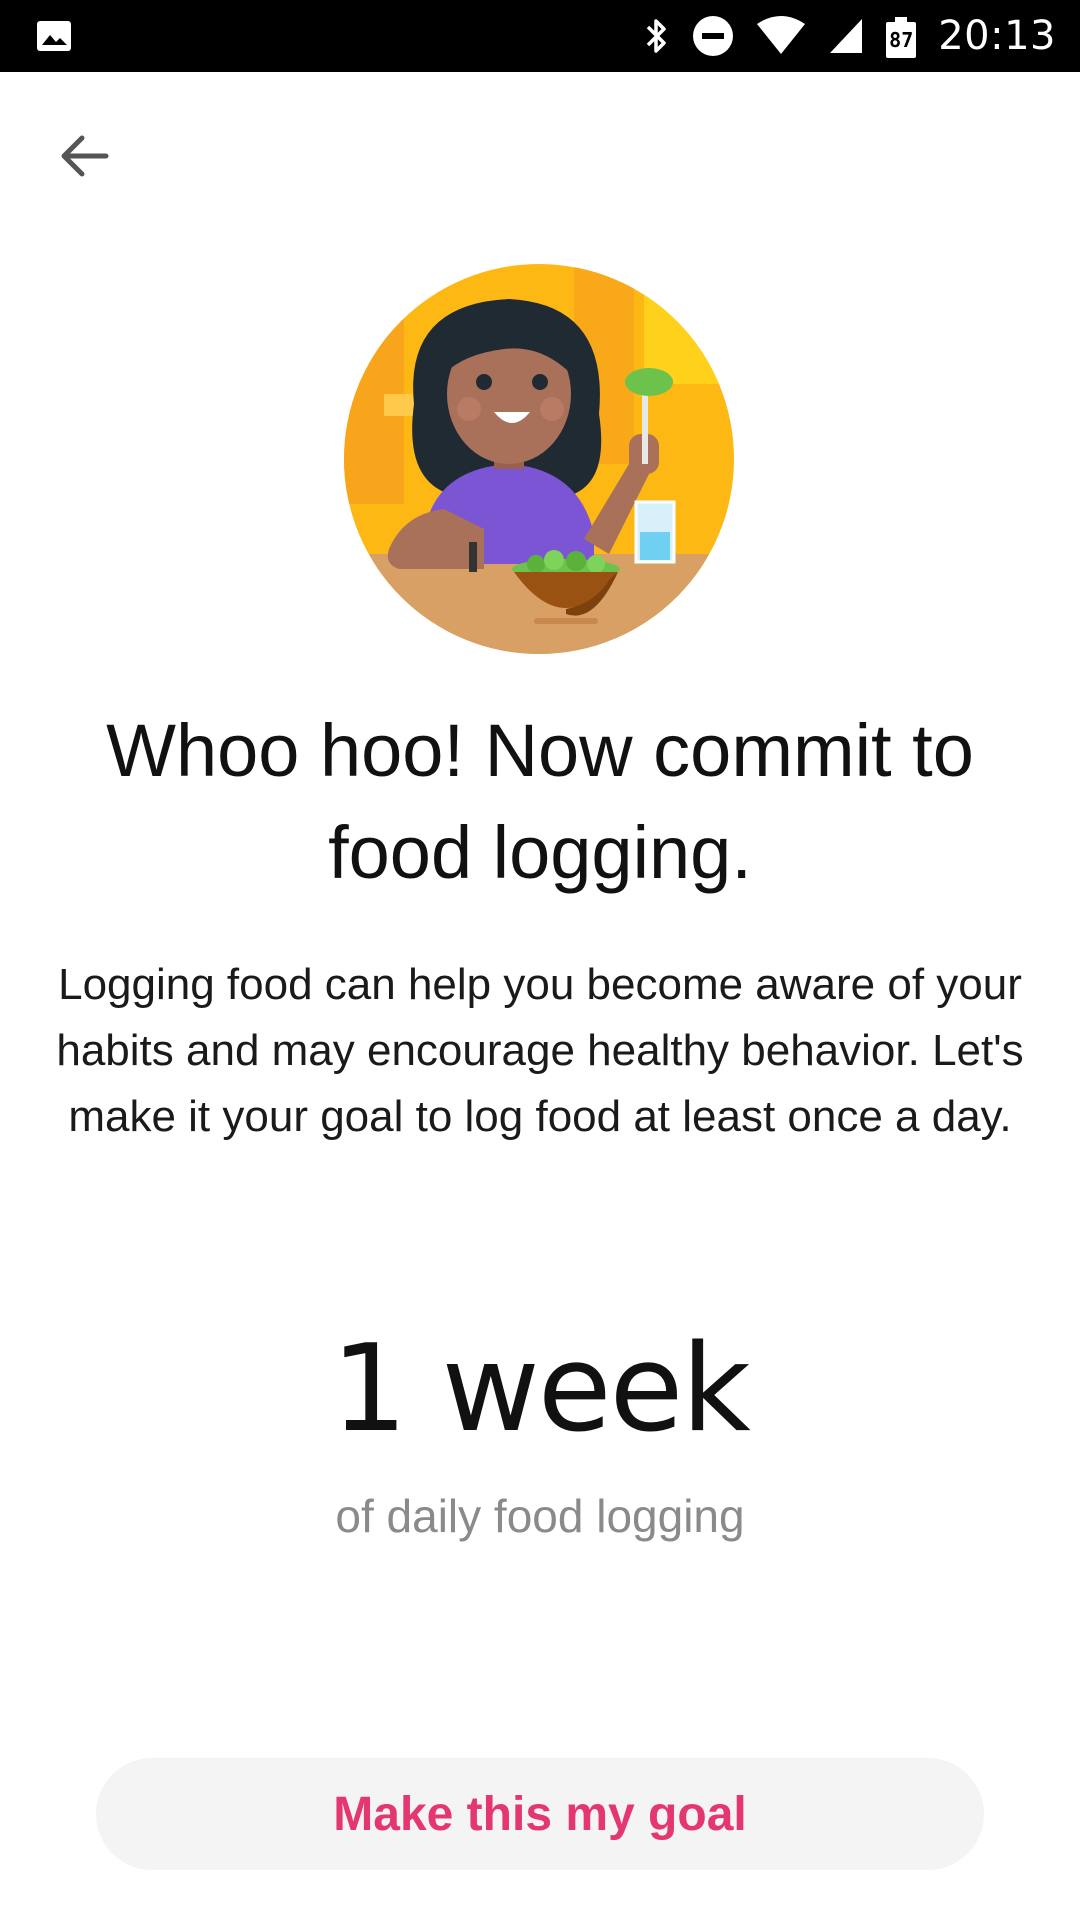 Image resolution: width=1080 pixels, height=1920 pixels. I want to click on back-button, so click(84, 156).